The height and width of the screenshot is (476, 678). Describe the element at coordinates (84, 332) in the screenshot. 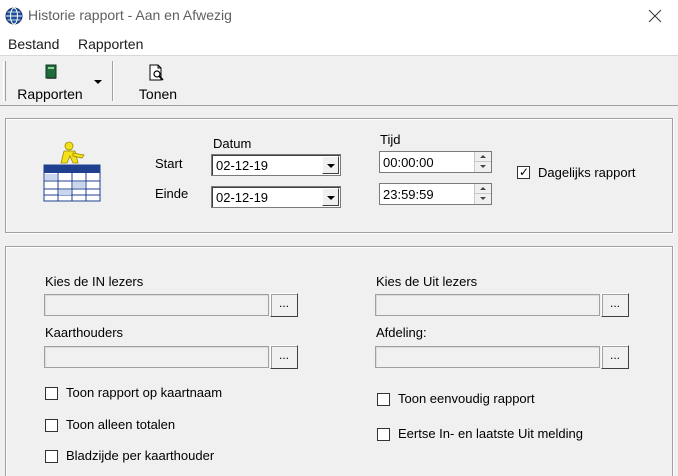

I see `cardholders-label: Kaarthouders` at that location.